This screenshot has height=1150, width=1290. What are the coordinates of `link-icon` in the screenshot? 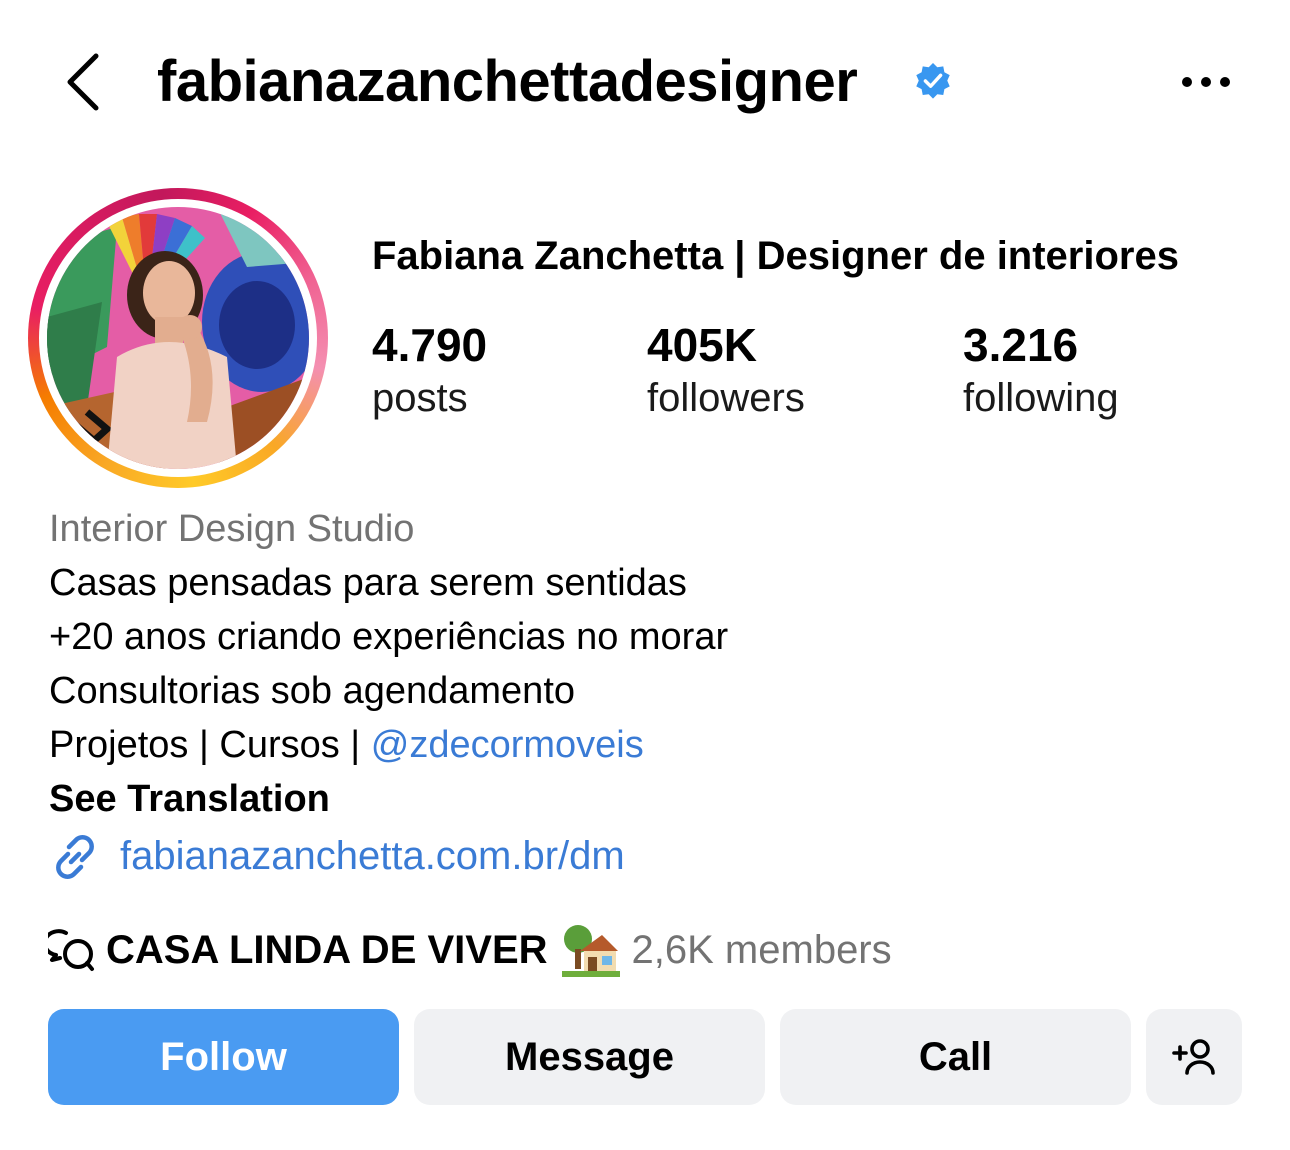 It's located at (75, 857).